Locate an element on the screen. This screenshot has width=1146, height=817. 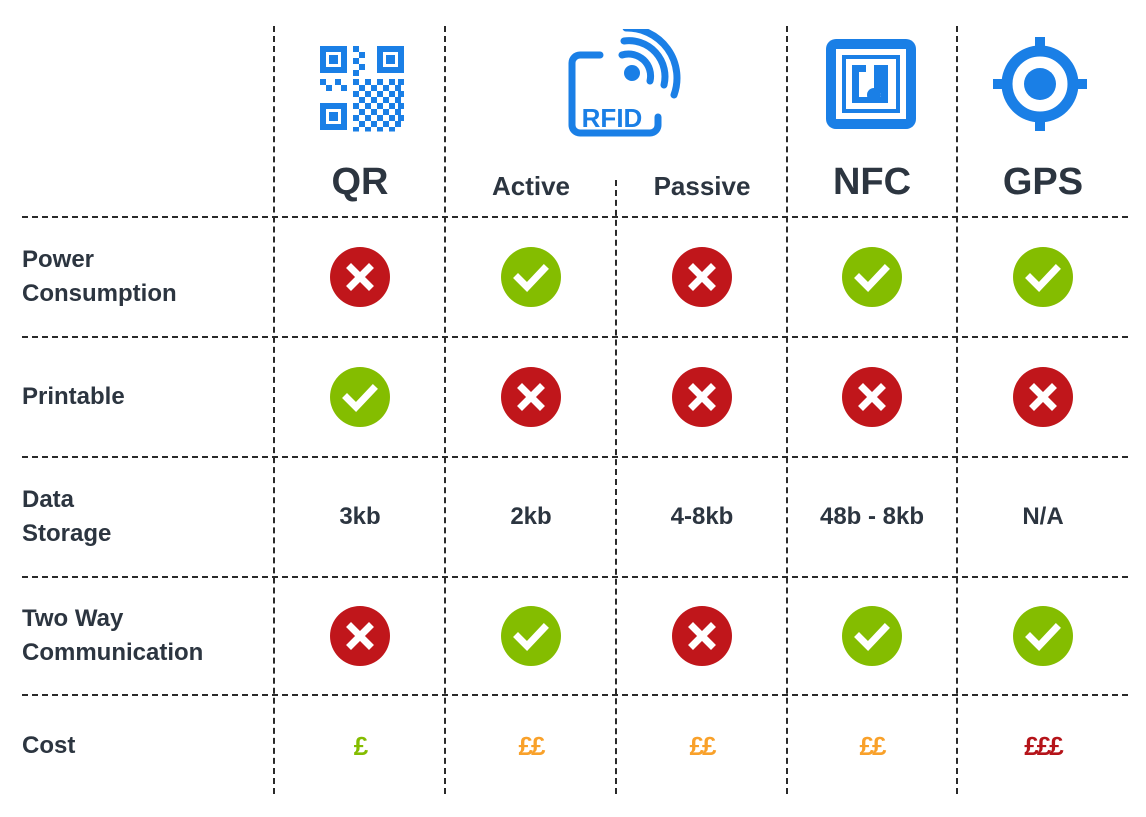
cell-rfid_passive-row-4: ££ is located at coordinates (702, 746).